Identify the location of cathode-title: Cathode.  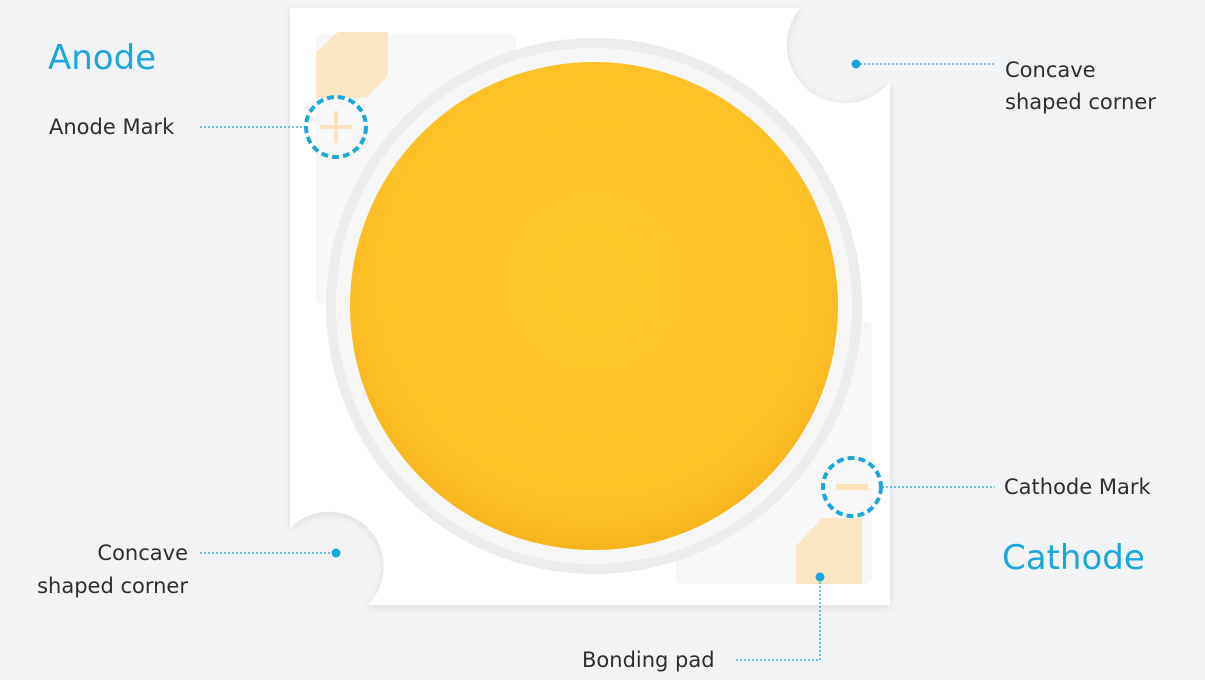
(1073, 558).